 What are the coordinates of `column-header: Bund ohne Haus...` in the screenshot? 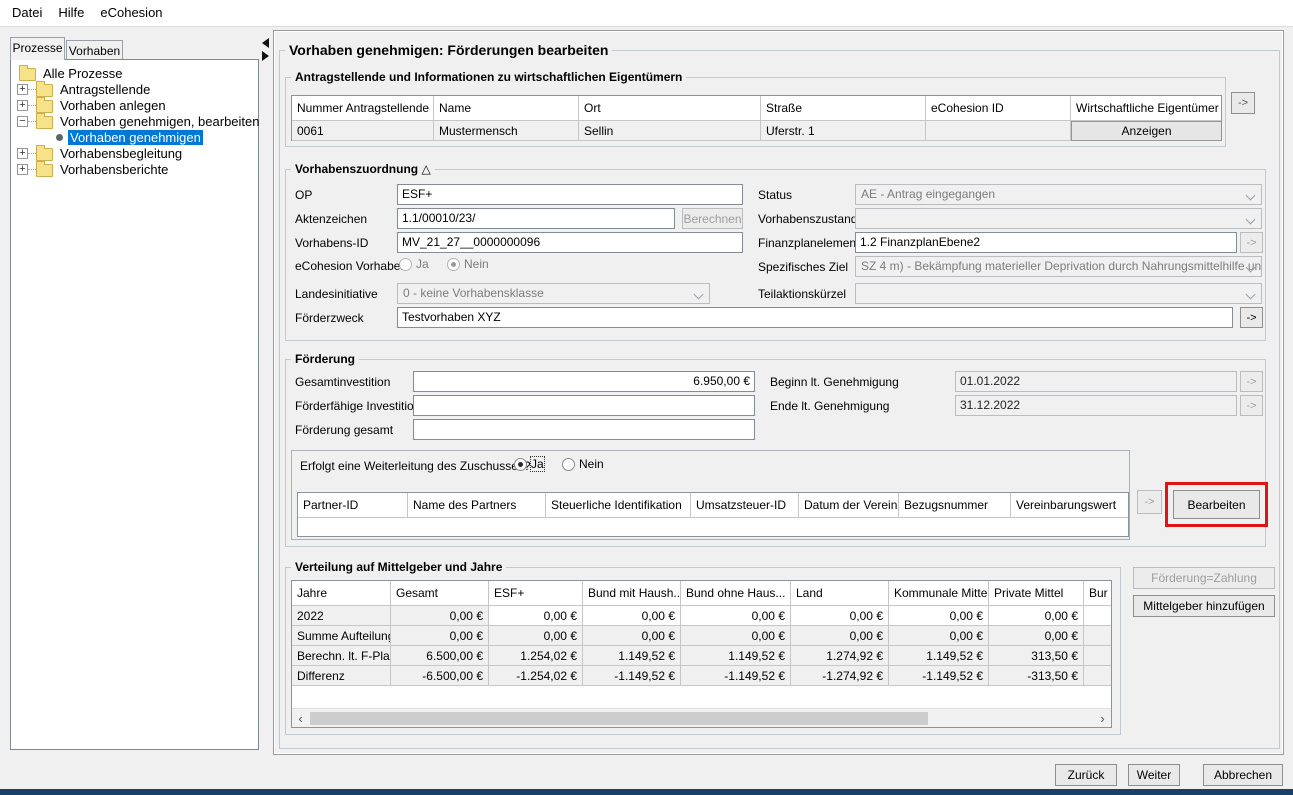 It's located at (736, 593).